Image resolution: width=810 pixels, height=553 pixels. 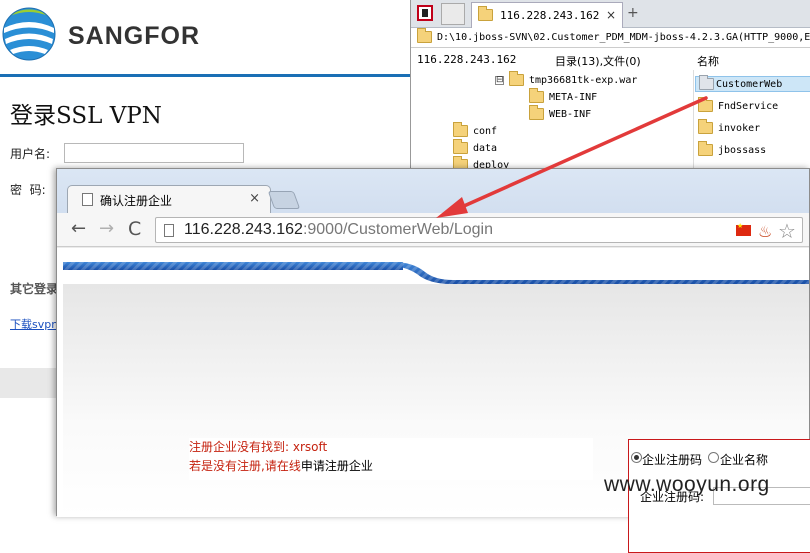 I want to click on app-icon, so click(x=425, y=13).